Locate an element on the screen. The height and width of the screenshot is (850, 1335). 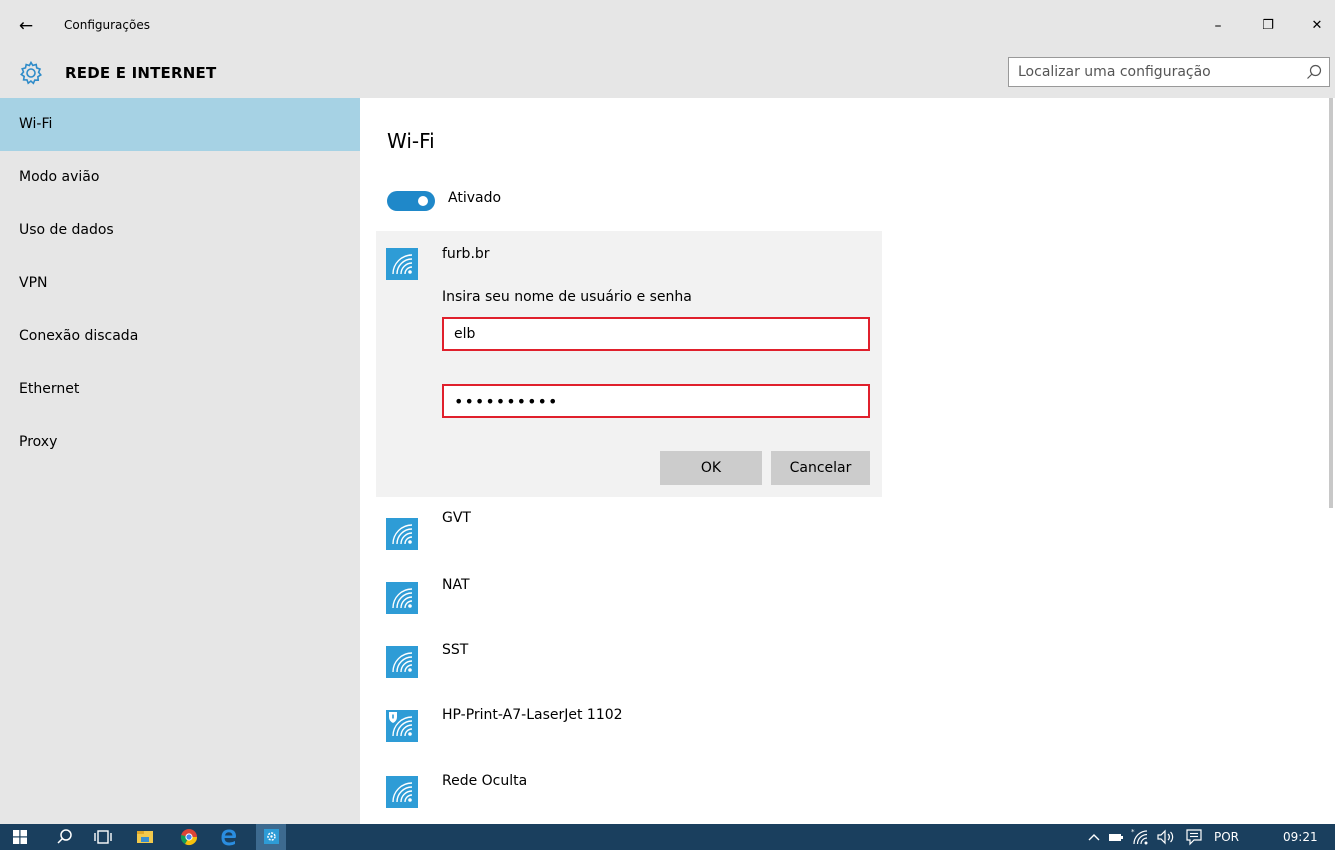
section-title: REDE E INTERNET is located at coordinates (141, 73).